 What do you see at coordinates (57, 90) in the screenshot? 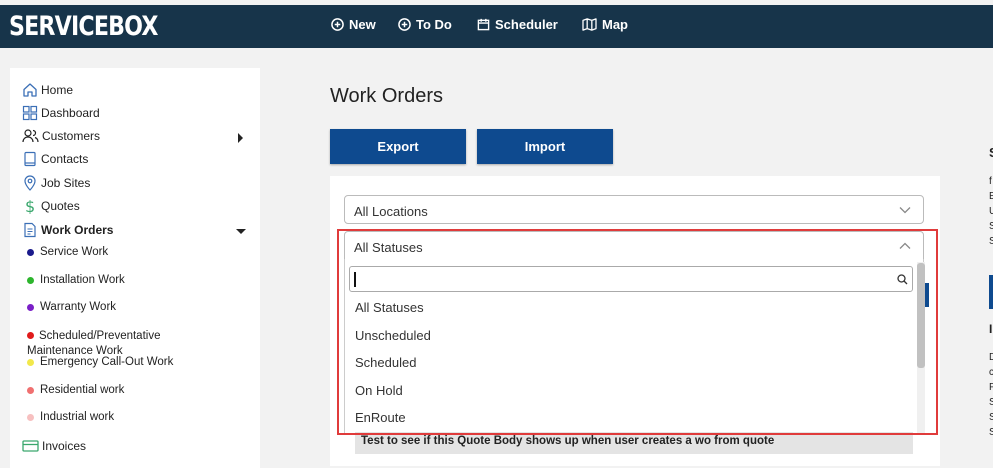
I see `sidebar-item-label: Home` at bounding box center [57, 90].